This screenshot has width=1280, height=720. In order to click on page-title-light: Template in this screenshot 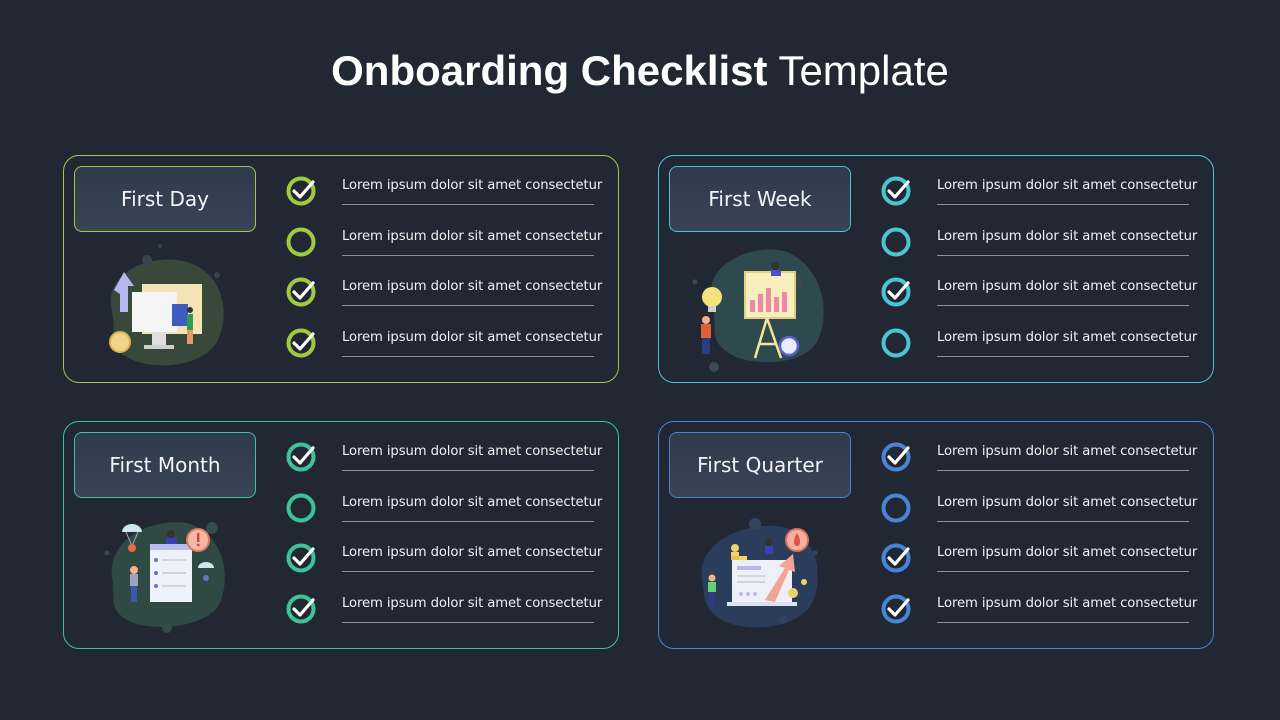, I will do `click(863, 70)`.